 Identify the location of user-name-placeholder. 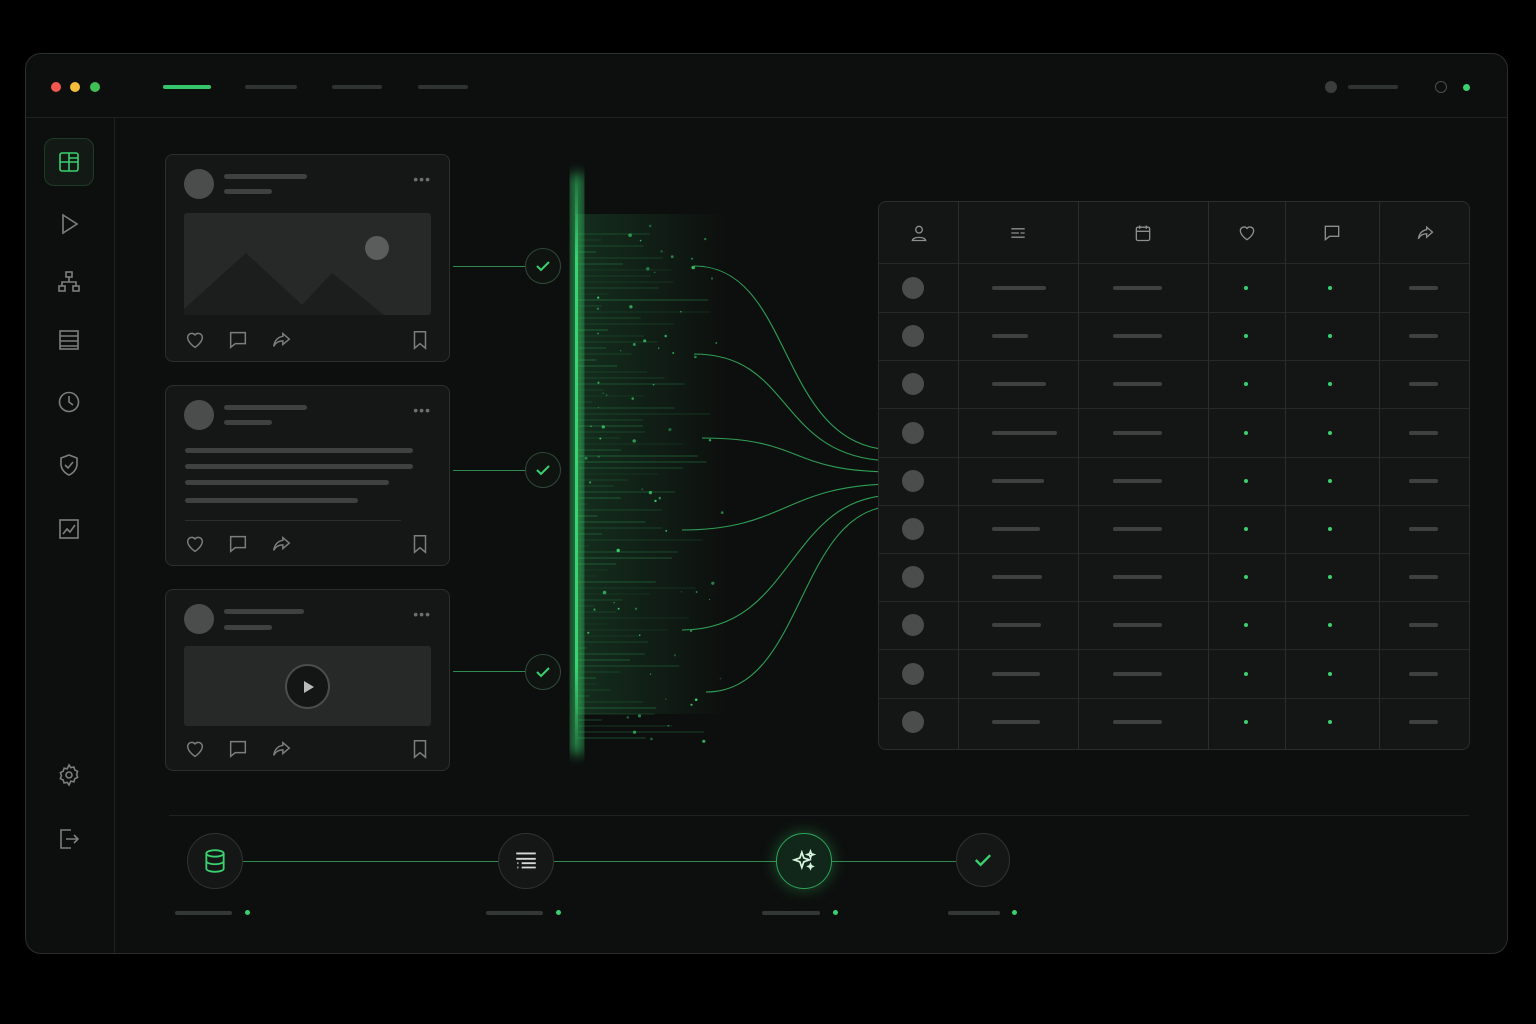
(1373, 87).